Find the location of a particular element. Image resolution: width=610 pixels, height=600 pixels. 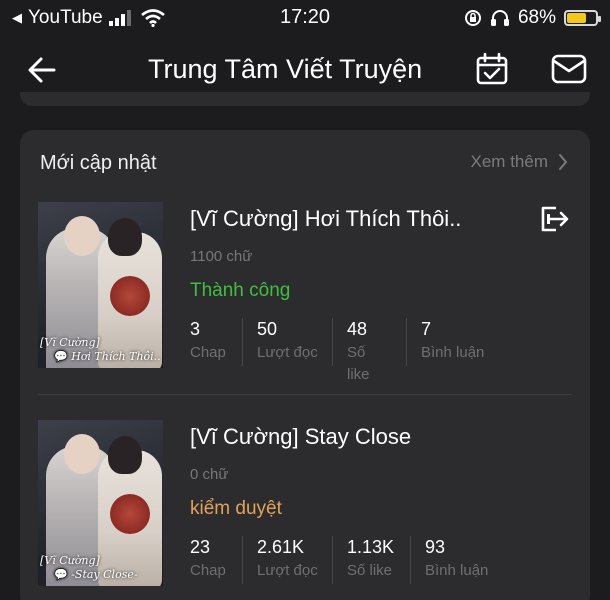

stat-likes: 1.13K Số like is located at coordinates (371, 560).